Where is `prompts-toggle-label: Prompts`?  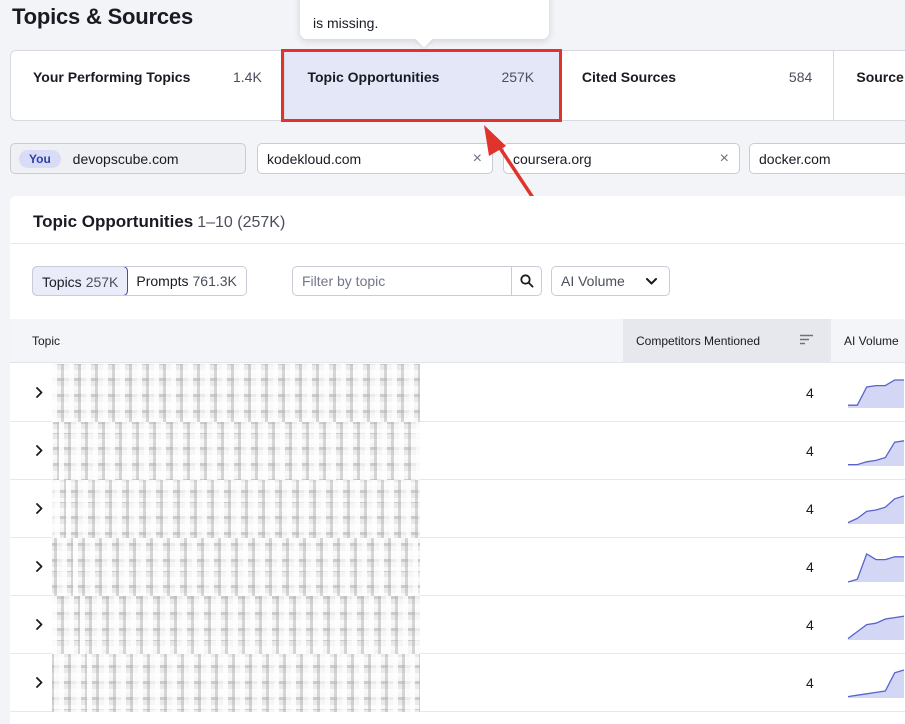
prompts-toggle-label: Prompts is located at coordinates (162, 281).